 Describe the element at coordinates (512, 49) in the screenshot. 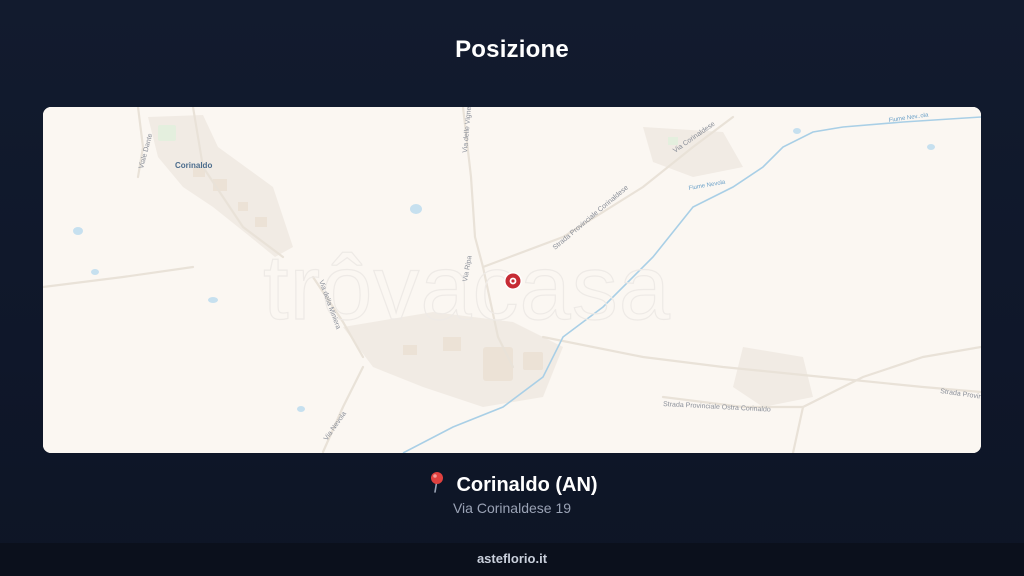

I see `page-title: Posizione` at that location.